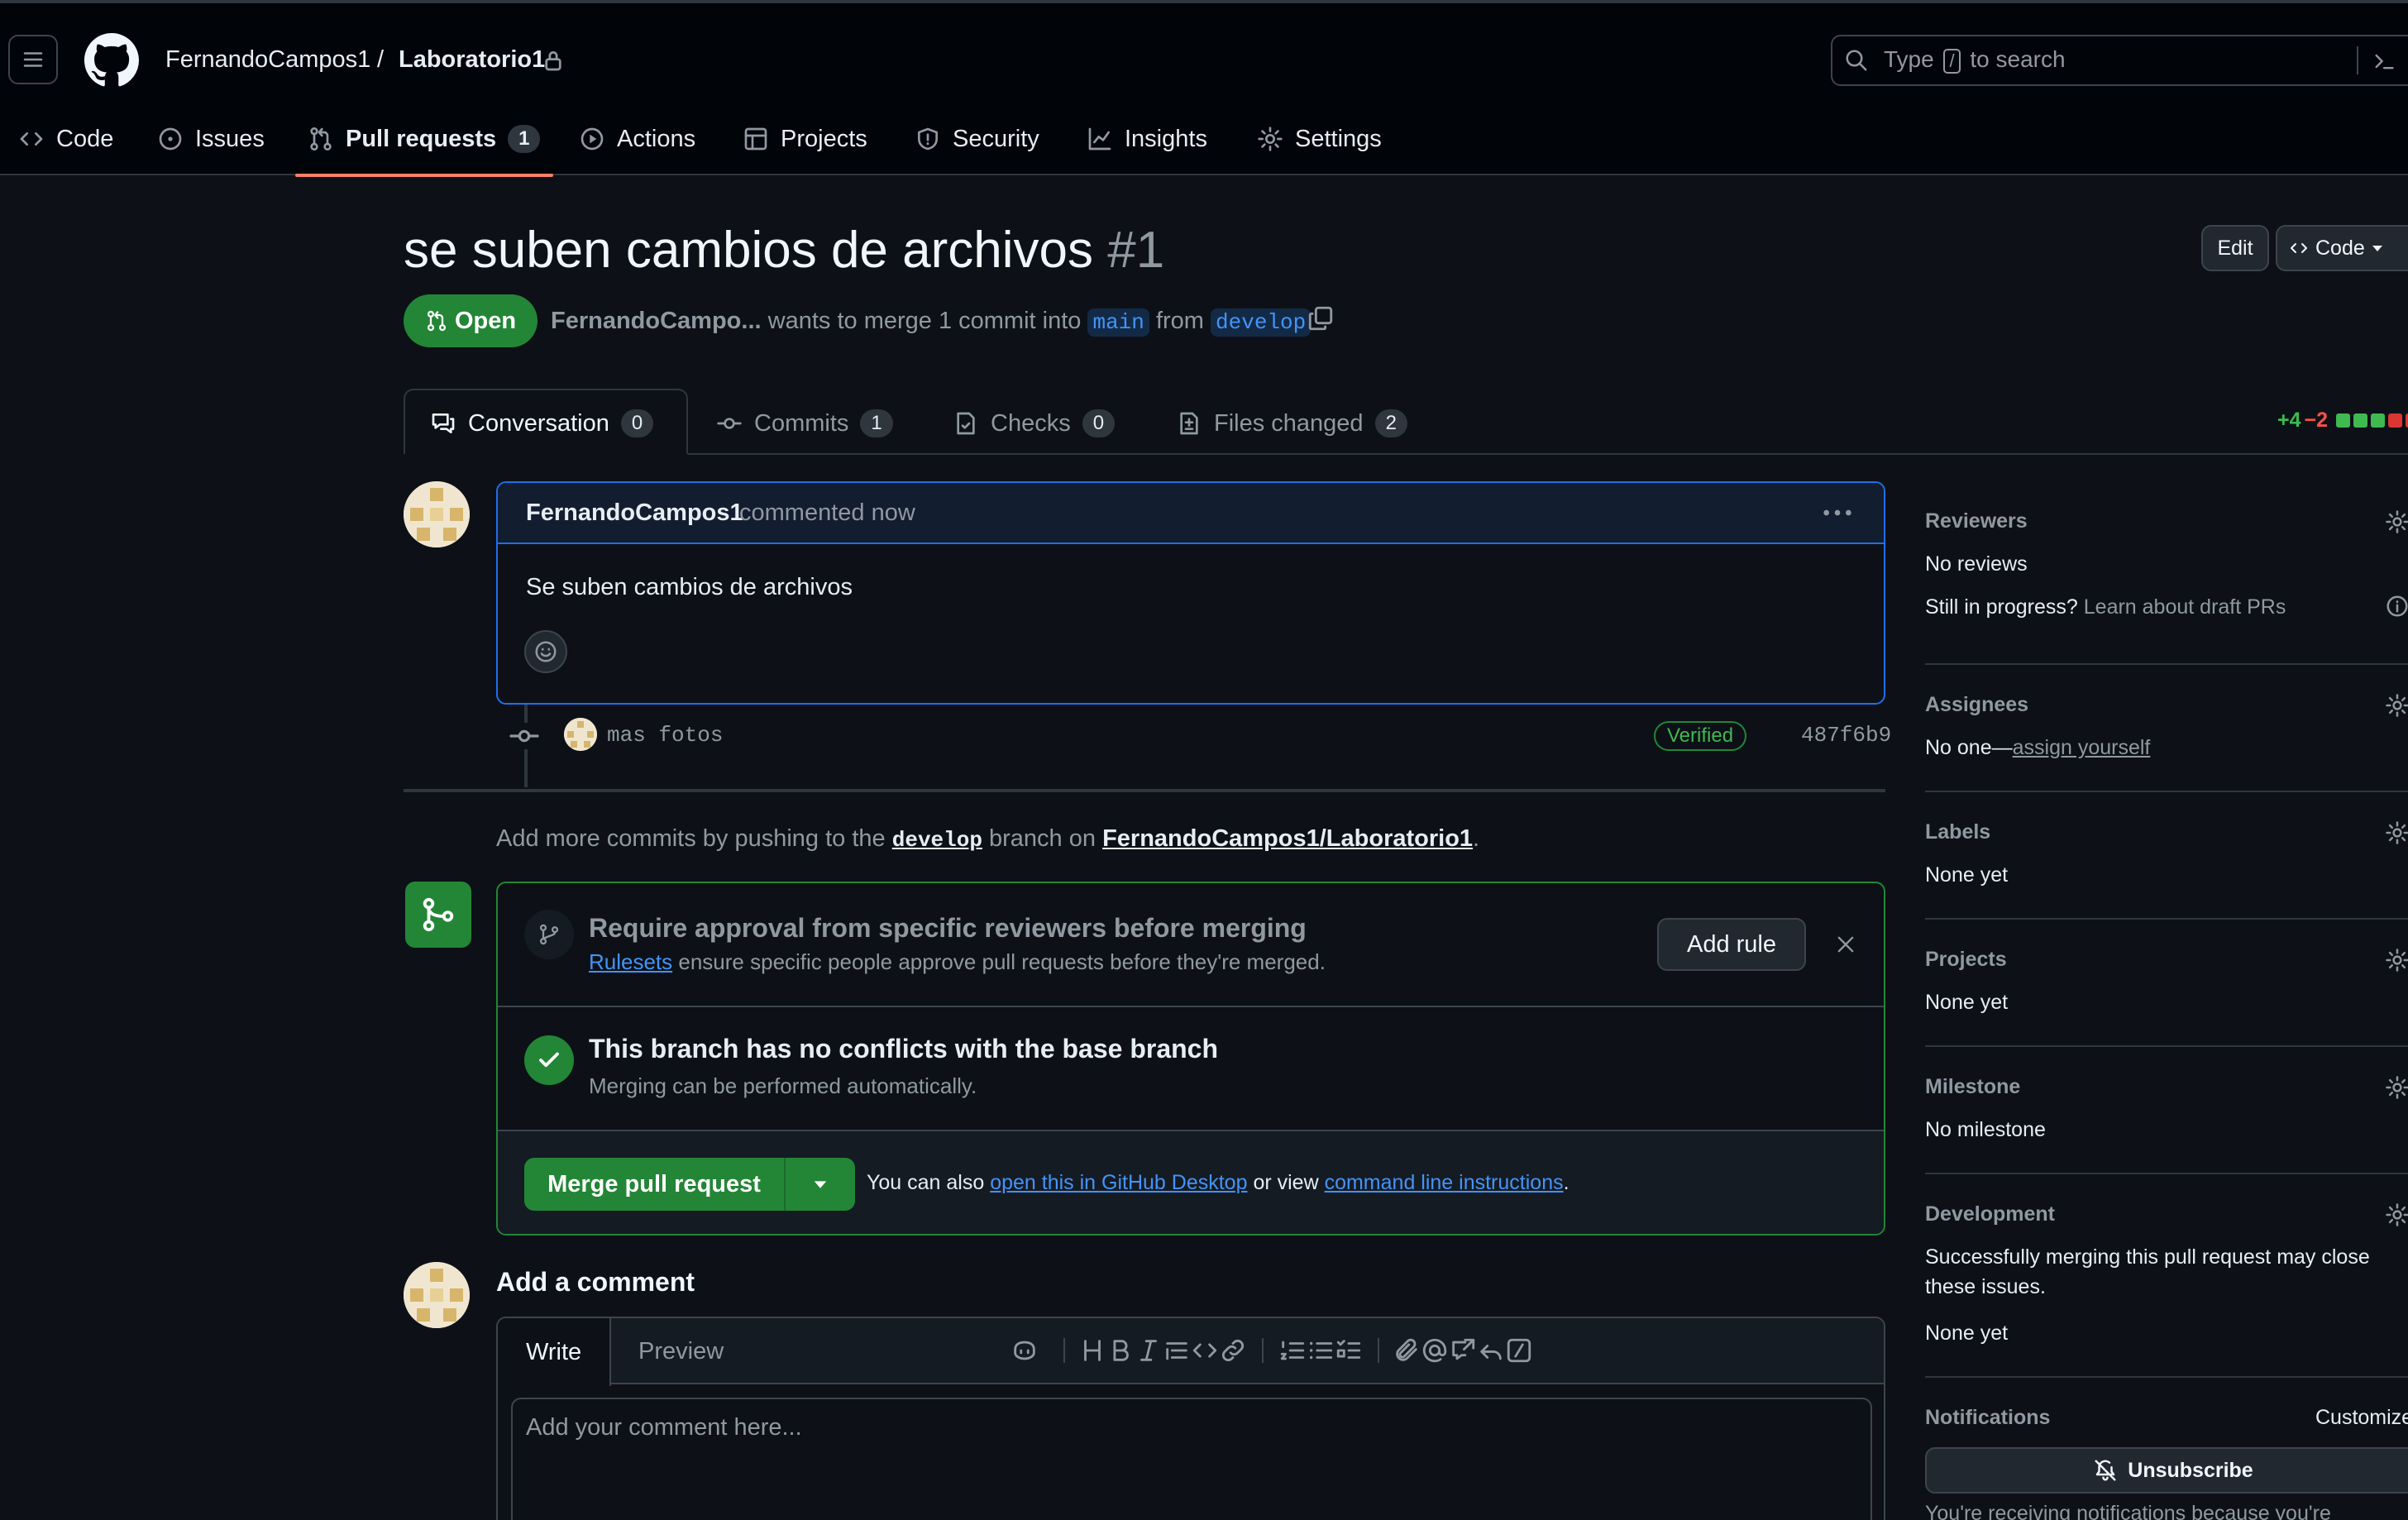 The width and height of the screenshot is (2408, 1520). Describe the element at coordinates (1491, 1350) in the screenshot. I see `reply-icon` at that location.